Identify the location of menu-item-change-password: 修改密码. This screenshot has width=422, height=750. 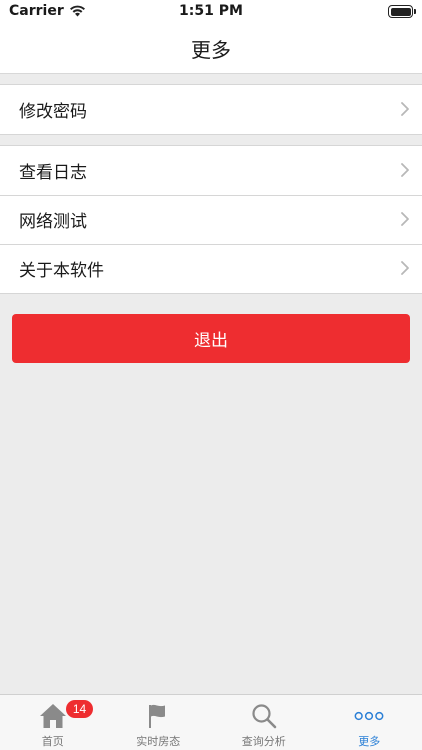
(211, 109).